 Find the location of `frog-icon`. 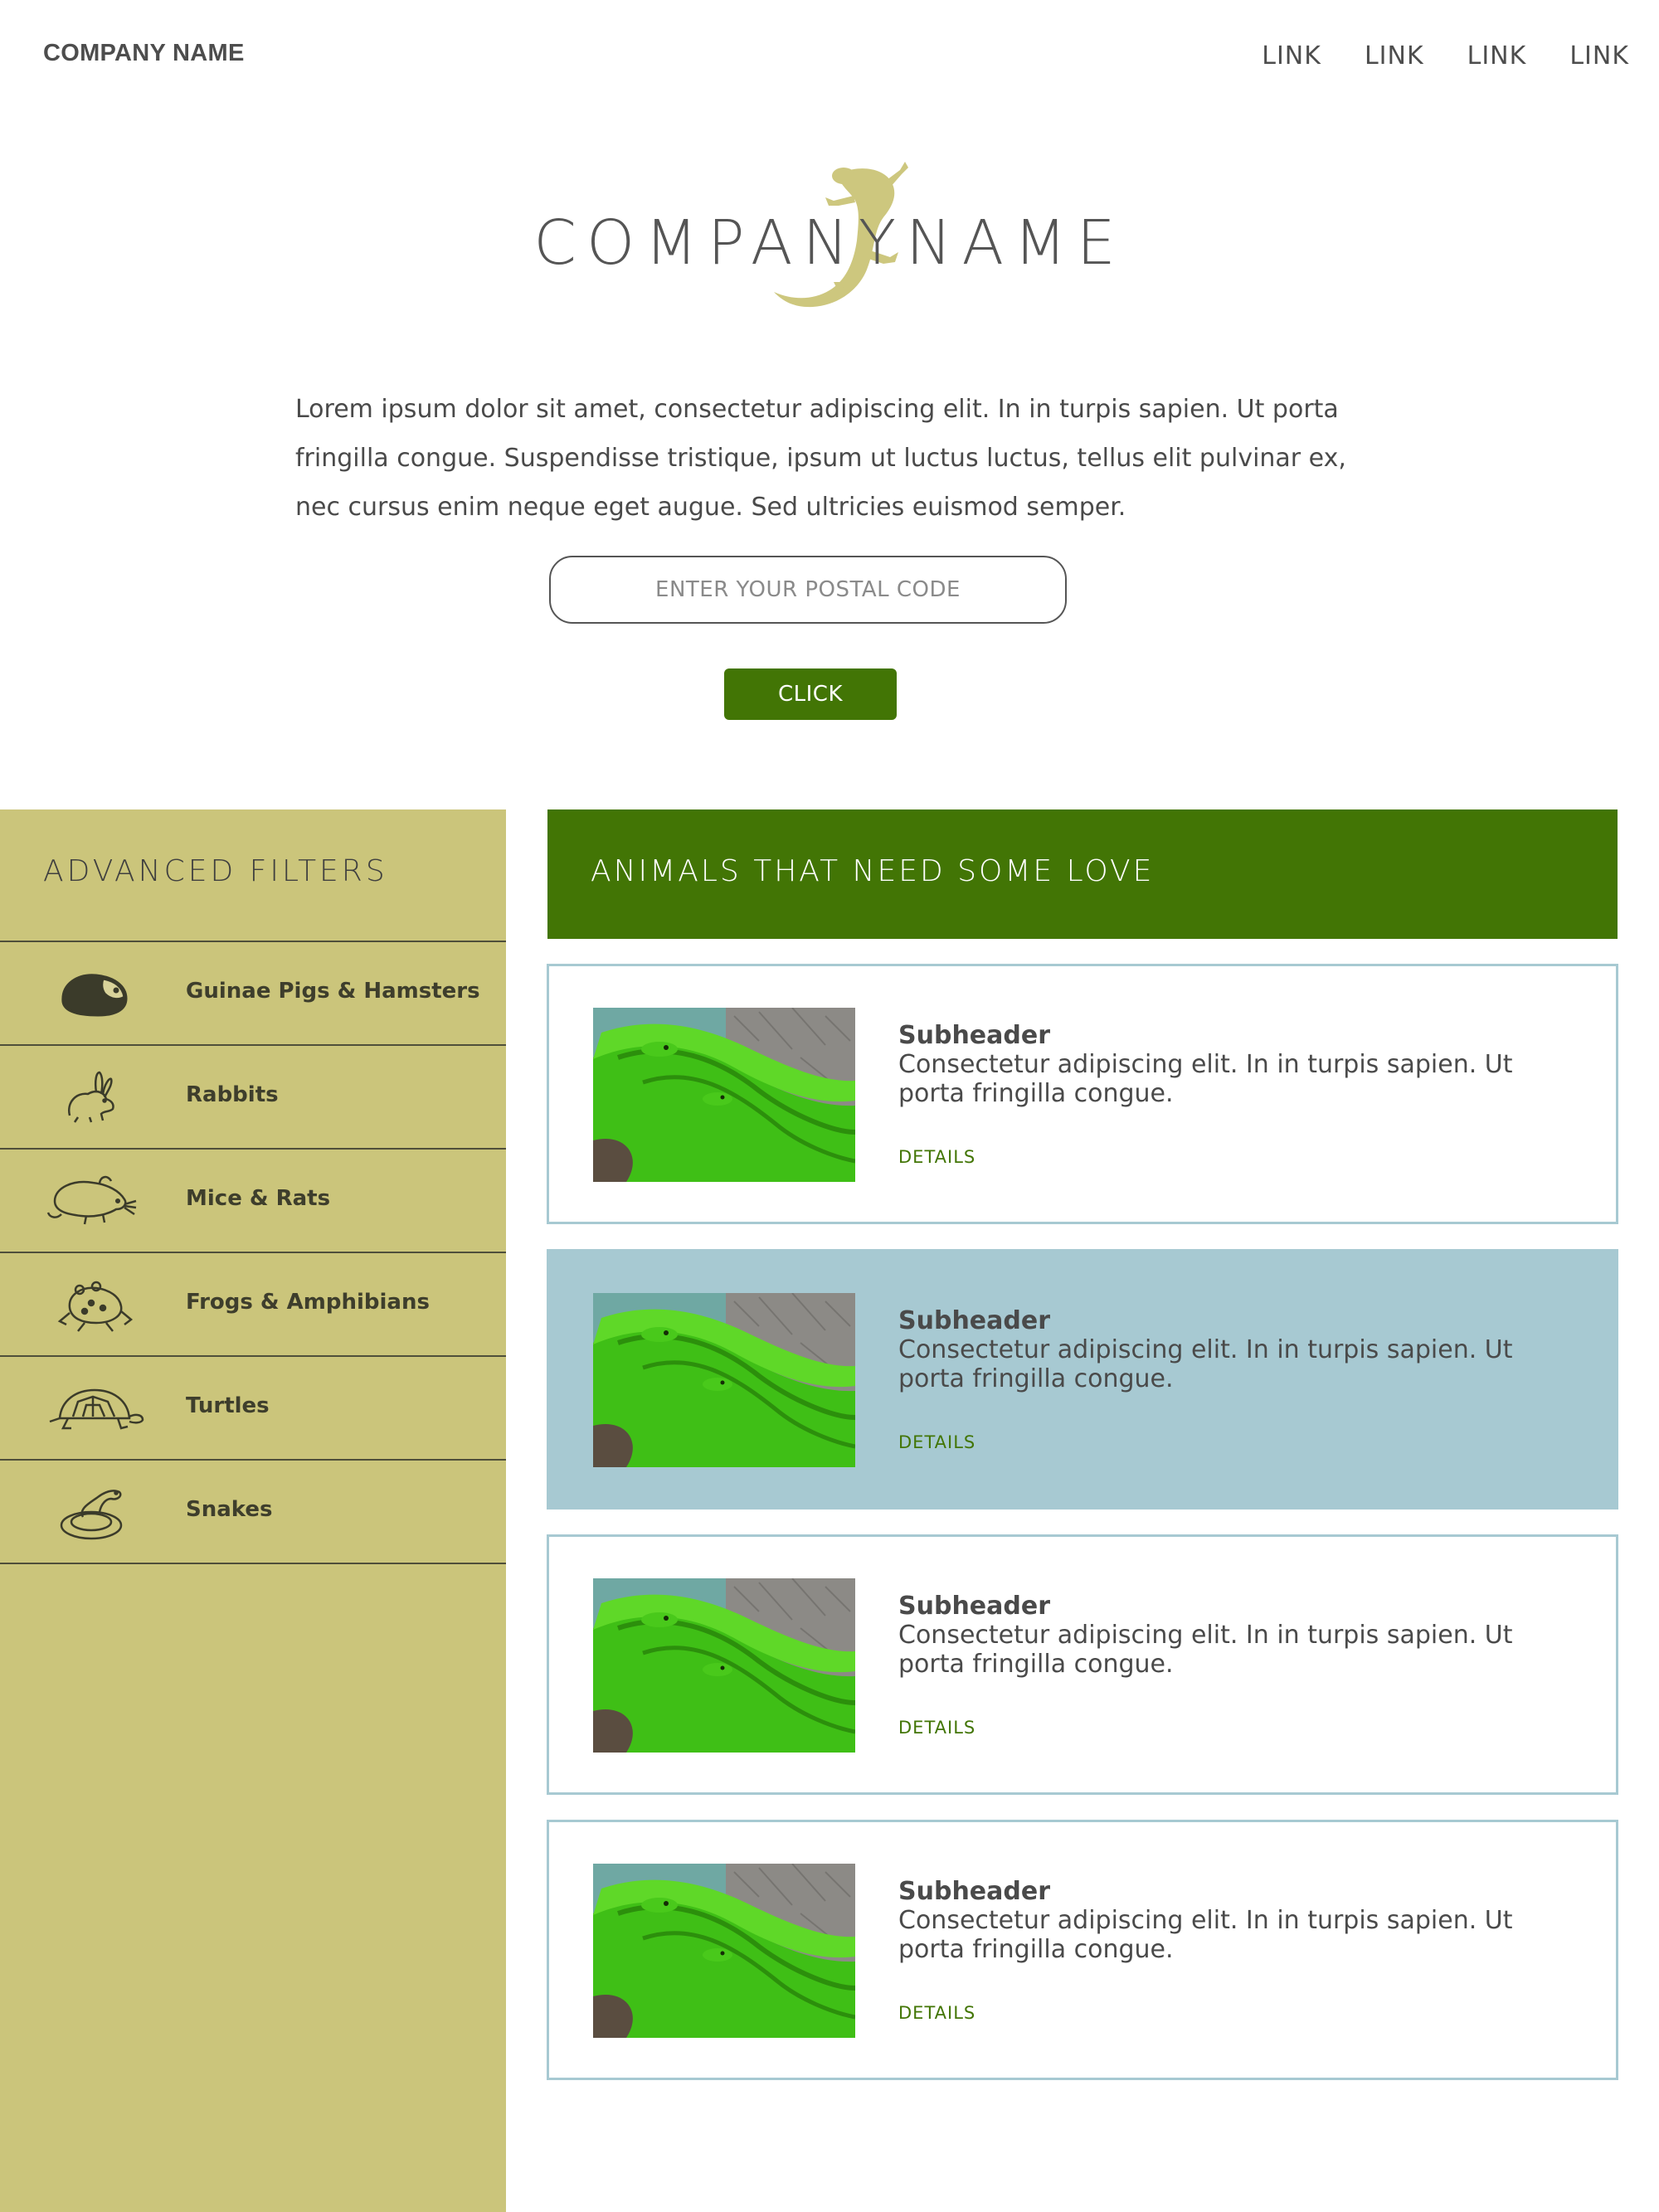

frog-icon is located at coordinates (95, 1306).